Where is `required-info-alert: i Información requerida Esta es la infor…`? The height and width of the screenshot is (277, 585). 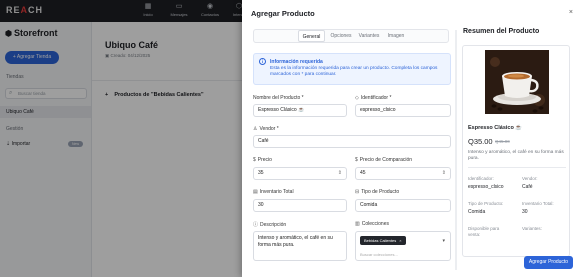 required-info-alert: i Información requerida Esta es la infor… is located at coordinates (352, 69).